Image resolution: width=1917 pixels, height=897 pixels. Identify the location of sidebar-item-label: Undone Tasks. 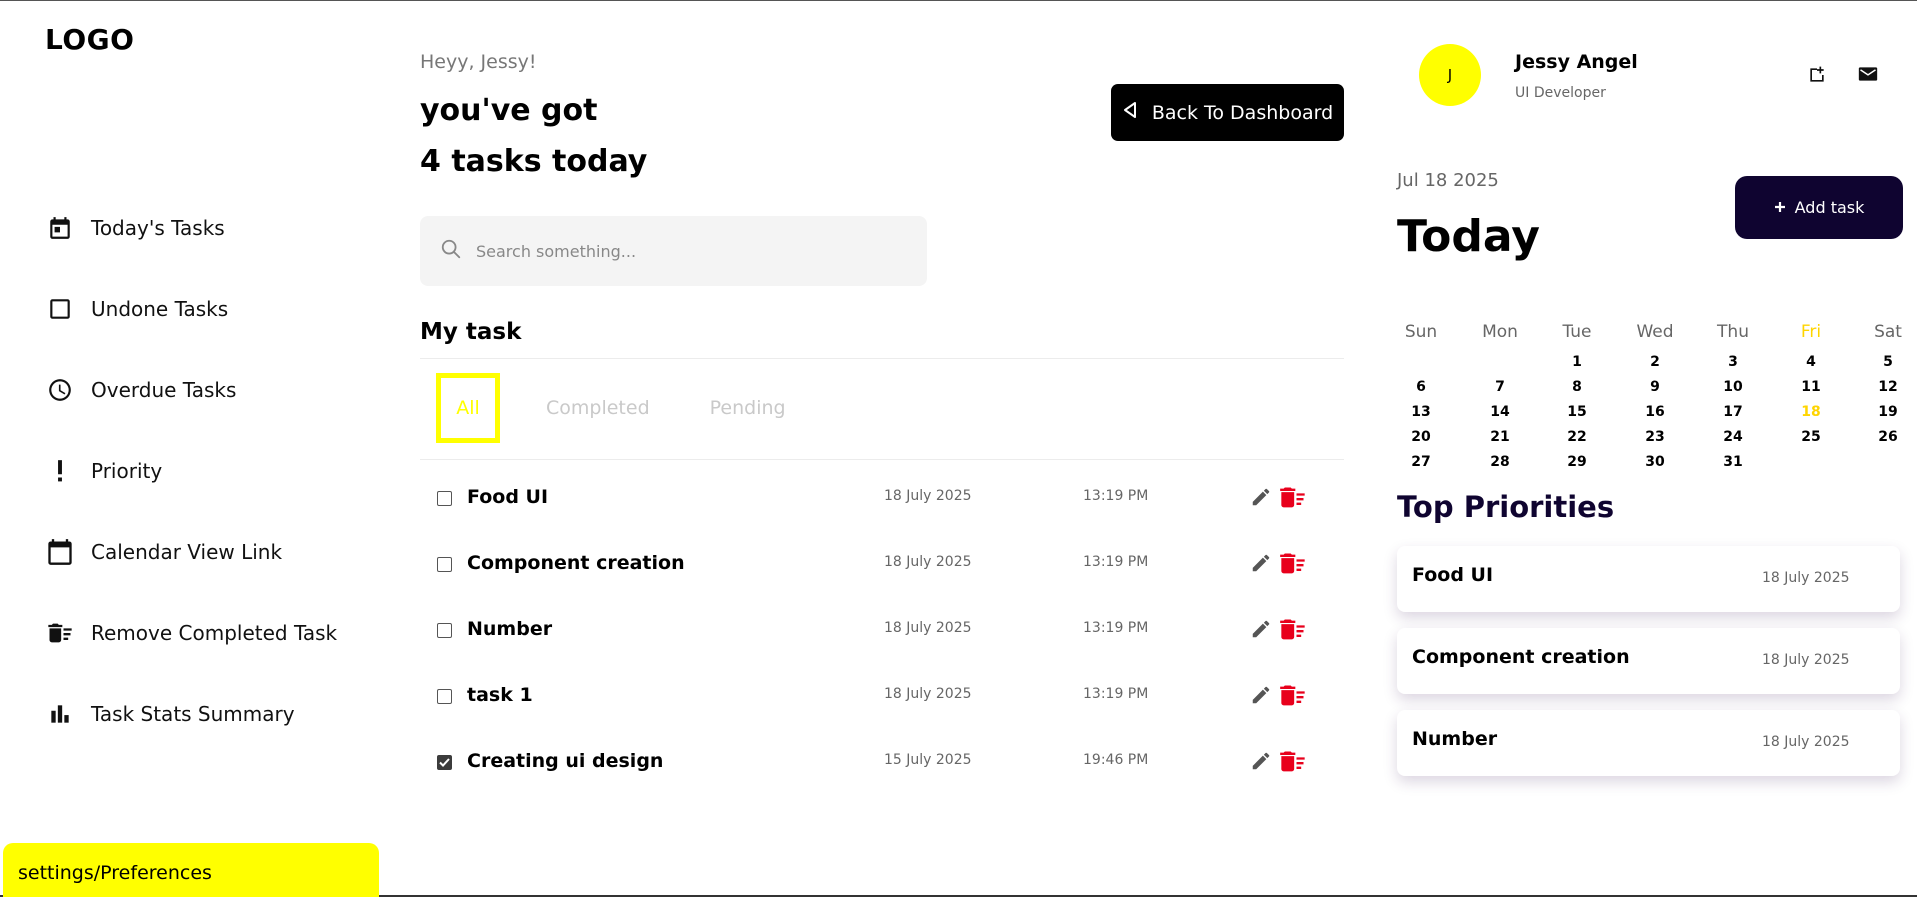
(160, 308).